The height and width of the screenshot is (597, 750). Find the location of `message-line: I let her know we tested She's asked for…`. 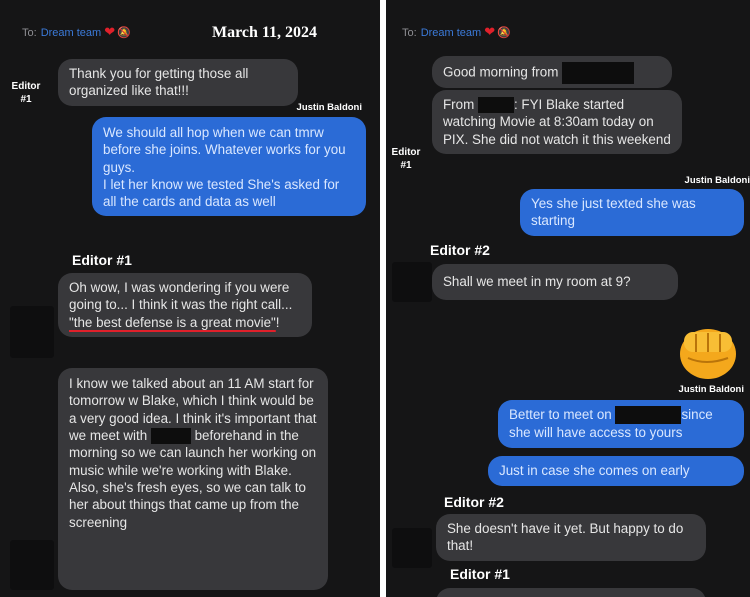

message-line: I let her know we tested She's asked for… is located at coordinates (221, 193).